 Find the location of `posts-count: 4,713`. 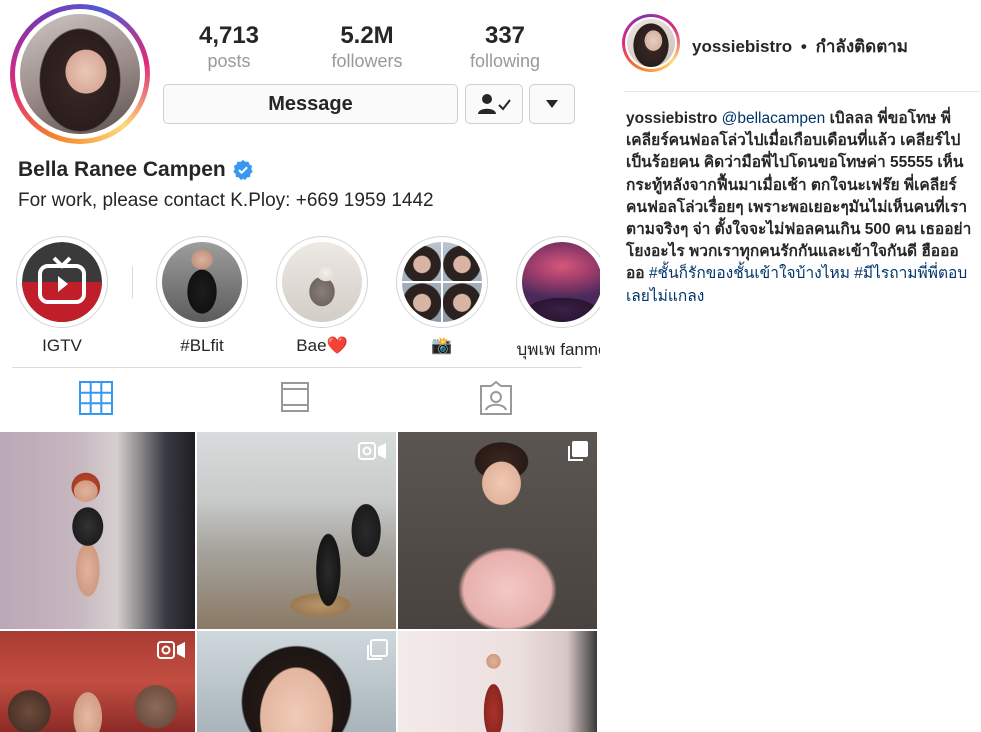

posts-count: 4,713 is located at coordinates (229, 35).